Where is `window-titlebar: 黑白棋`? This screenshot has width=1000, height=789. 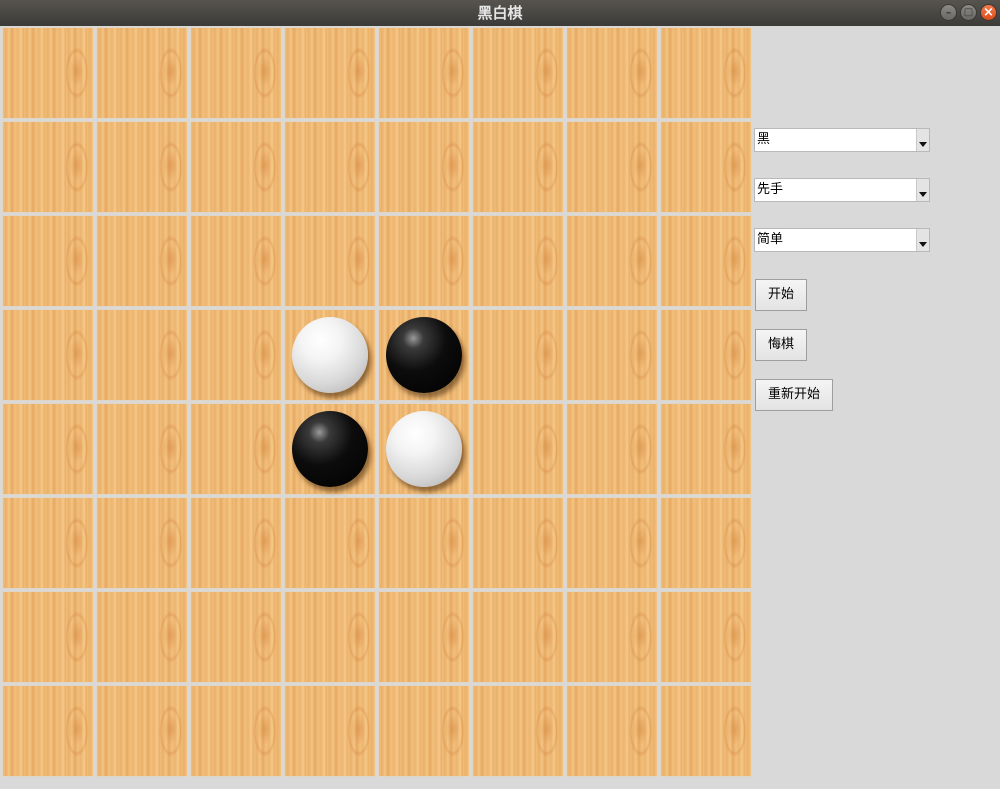
window-titlebar: 黑白棋 is located at coordinates (500, 13).